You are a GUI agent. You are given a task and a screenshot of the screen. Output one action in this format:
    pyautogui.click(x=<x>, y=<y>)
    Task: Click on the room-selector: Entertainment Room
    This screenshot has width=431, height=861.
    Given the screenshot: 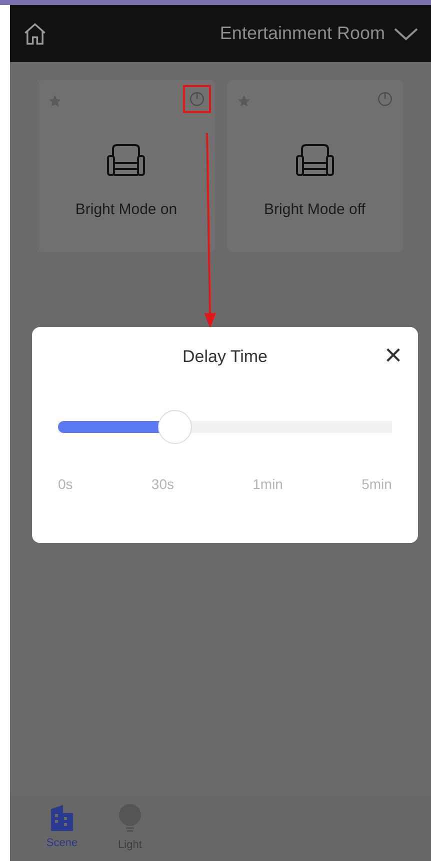 What is the action you would take?
    pyautogui.click(x=302, y=33)
    